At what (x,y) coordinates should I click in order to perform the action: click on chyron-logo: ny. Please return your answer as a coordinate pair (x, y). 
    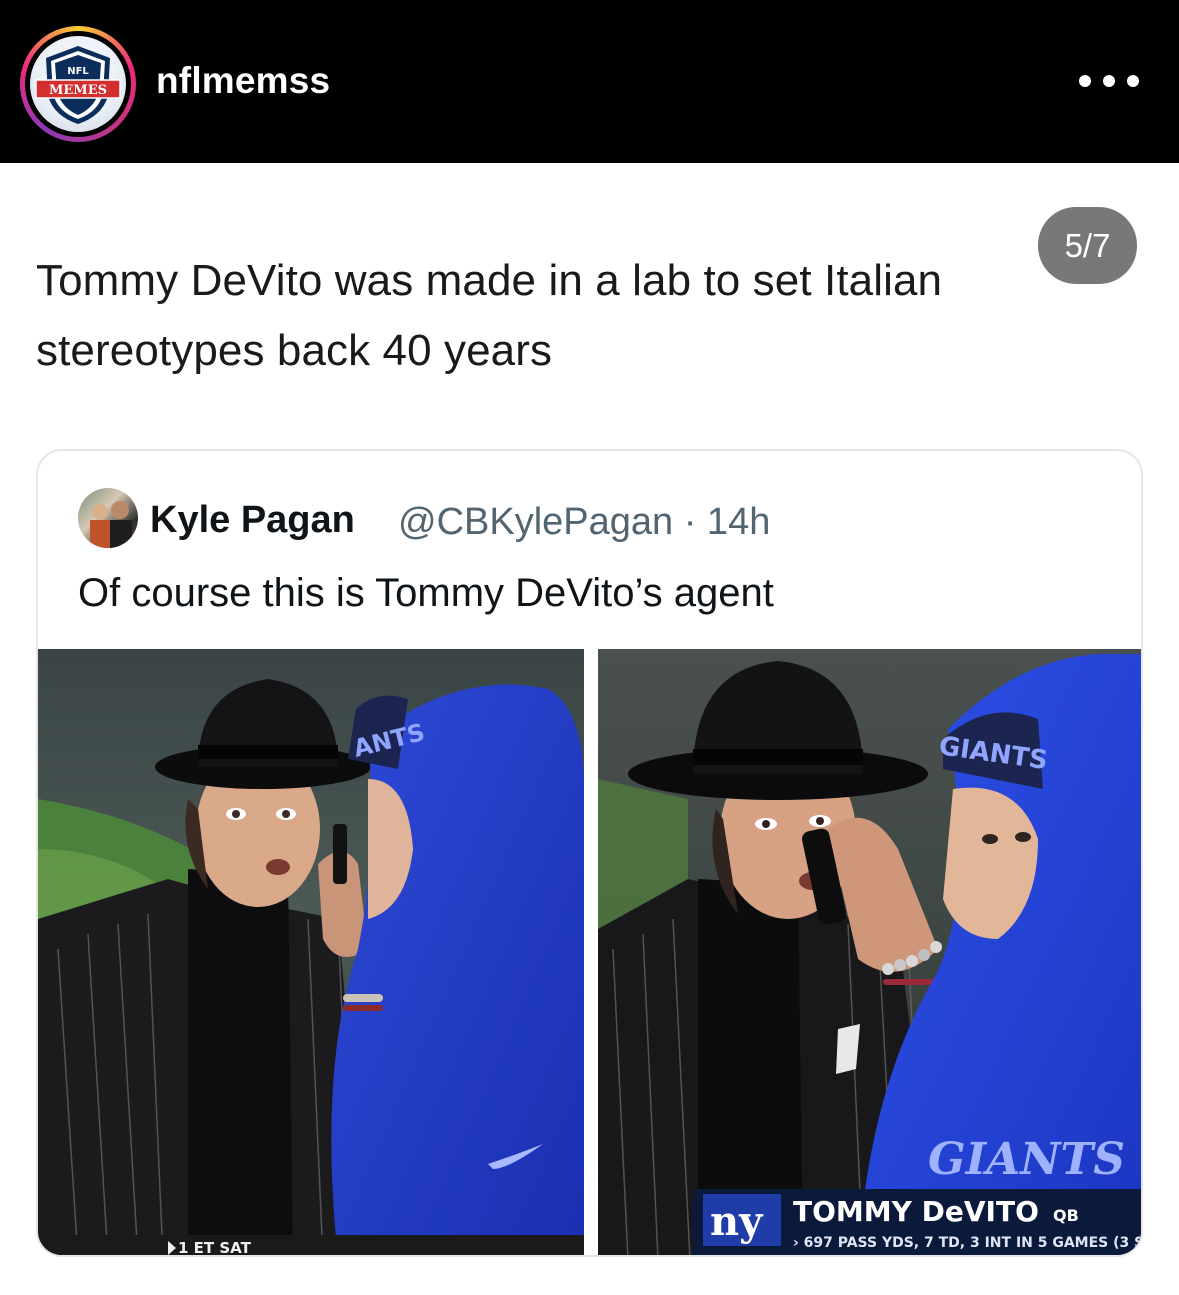
    Looking at the image, I should click on (737, 1221).